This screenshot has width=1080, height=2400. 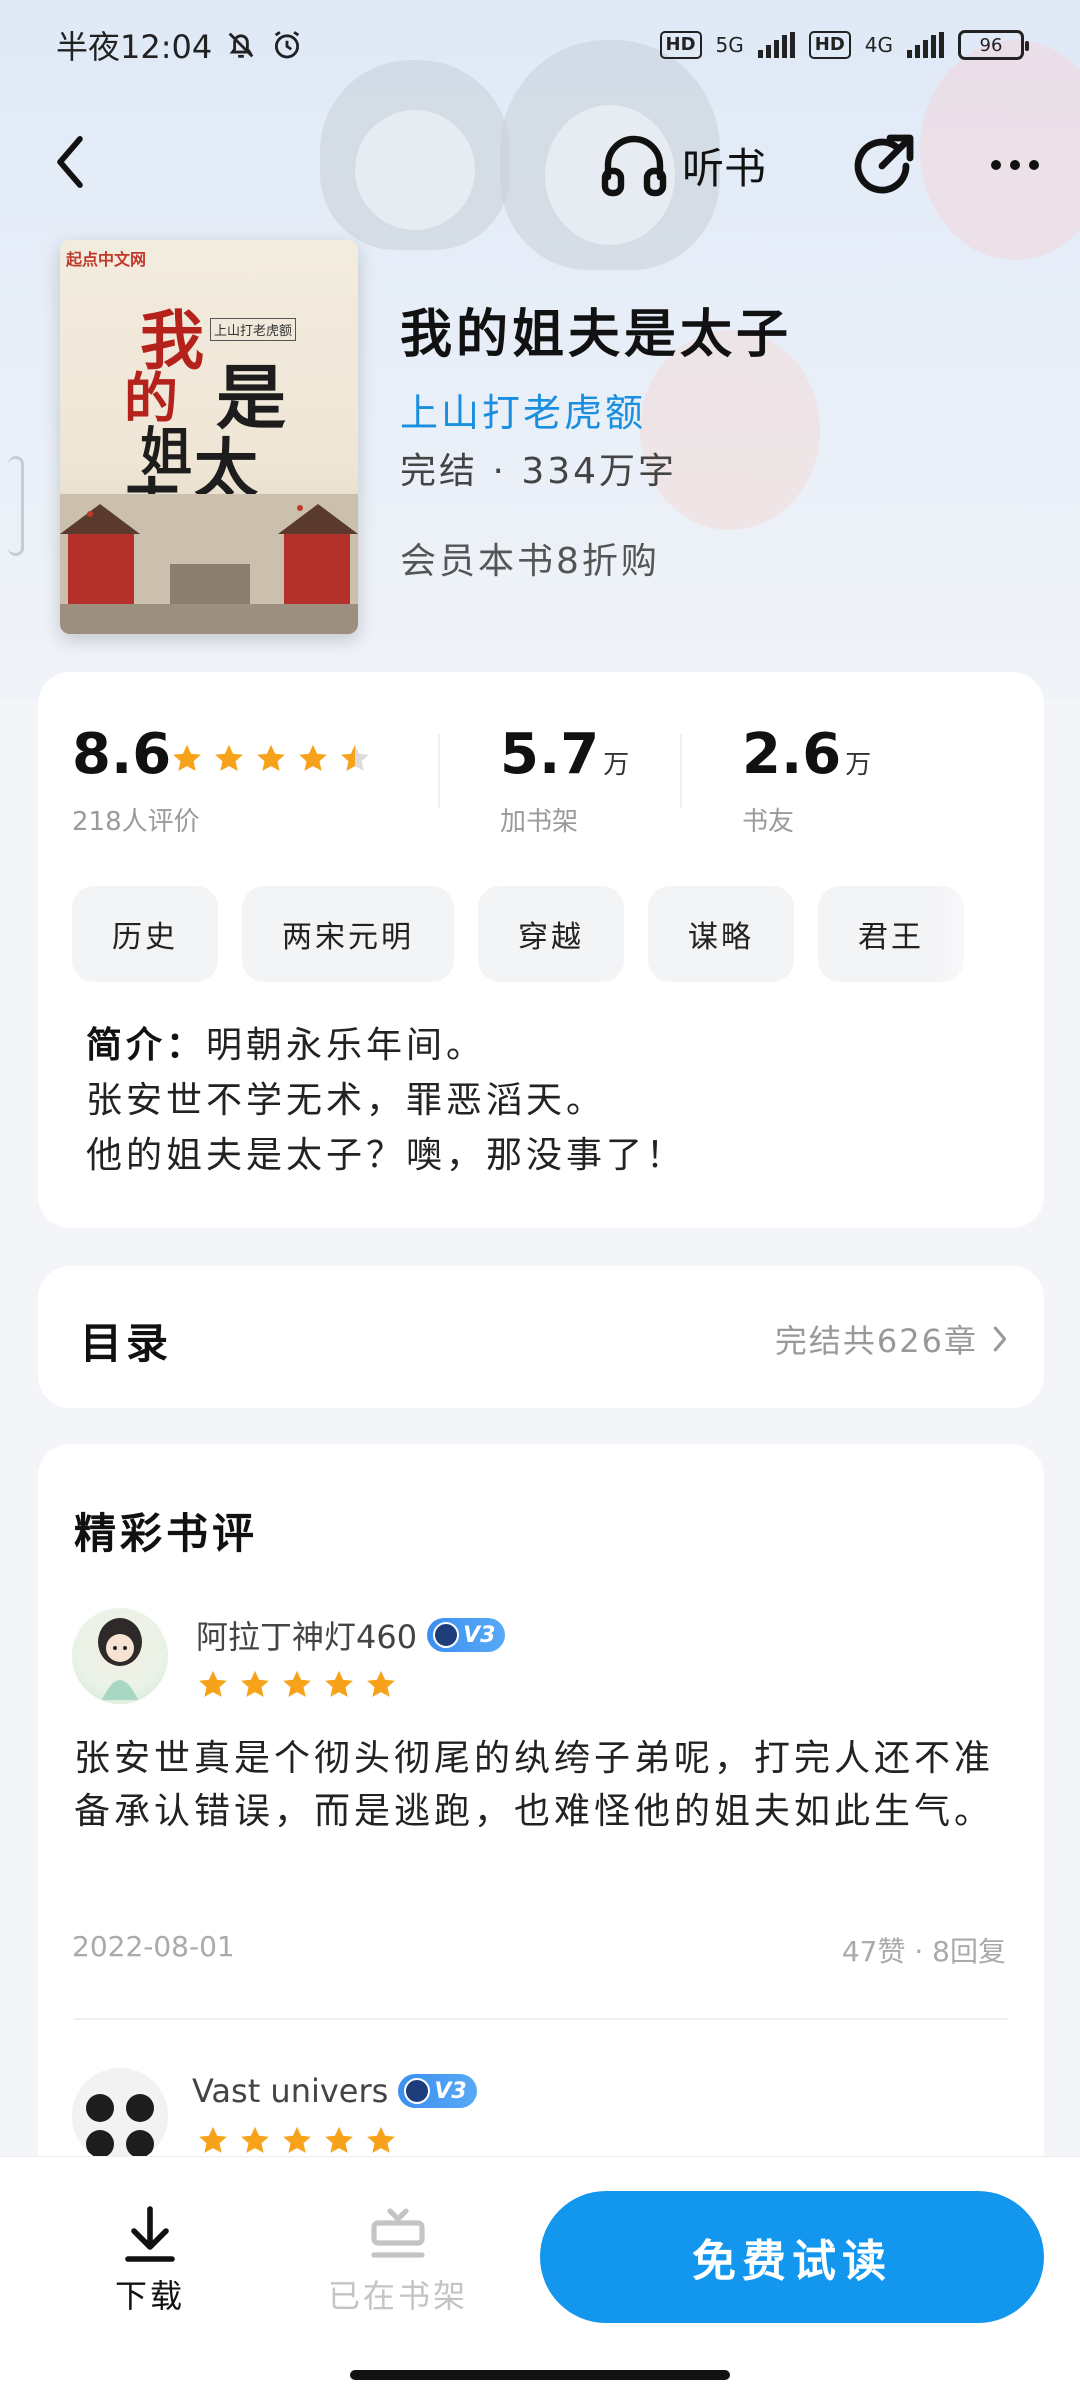 I want to click on toc-info: 完结共626章, so click(x=891, y=1339).